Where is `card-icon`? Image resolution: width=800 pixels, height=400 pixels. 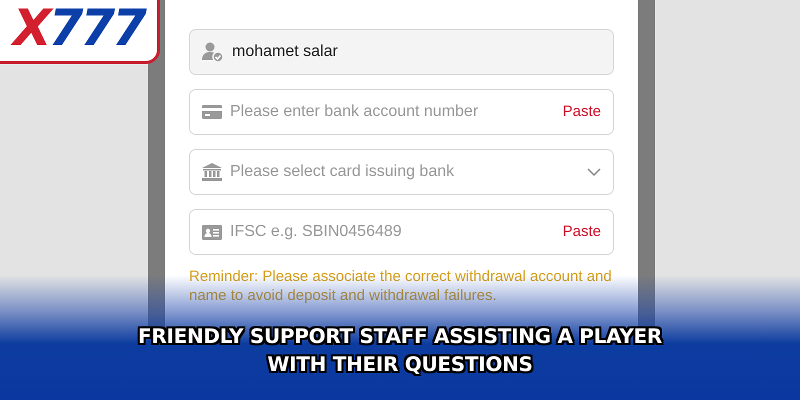
card-icon is located at coordinates (212, 112).